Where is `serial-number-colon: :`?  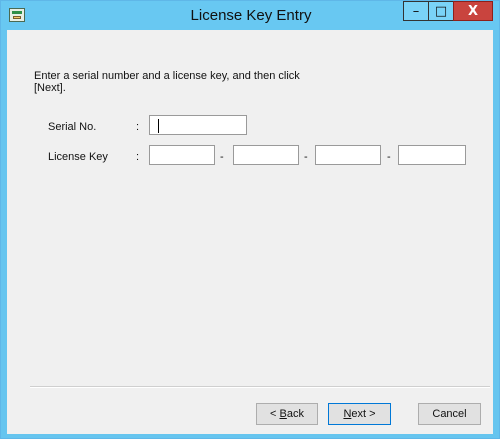
serial-number-colon: : is located at coordinates (138, 127).